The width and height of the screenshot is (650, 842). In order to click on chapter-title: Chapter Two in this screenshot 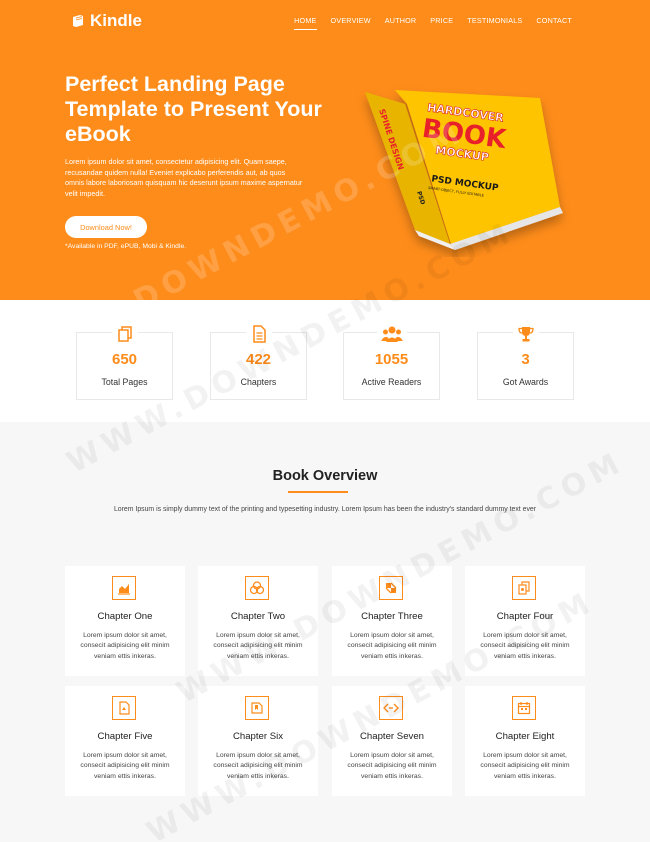, I will do `click(258, 616)`.